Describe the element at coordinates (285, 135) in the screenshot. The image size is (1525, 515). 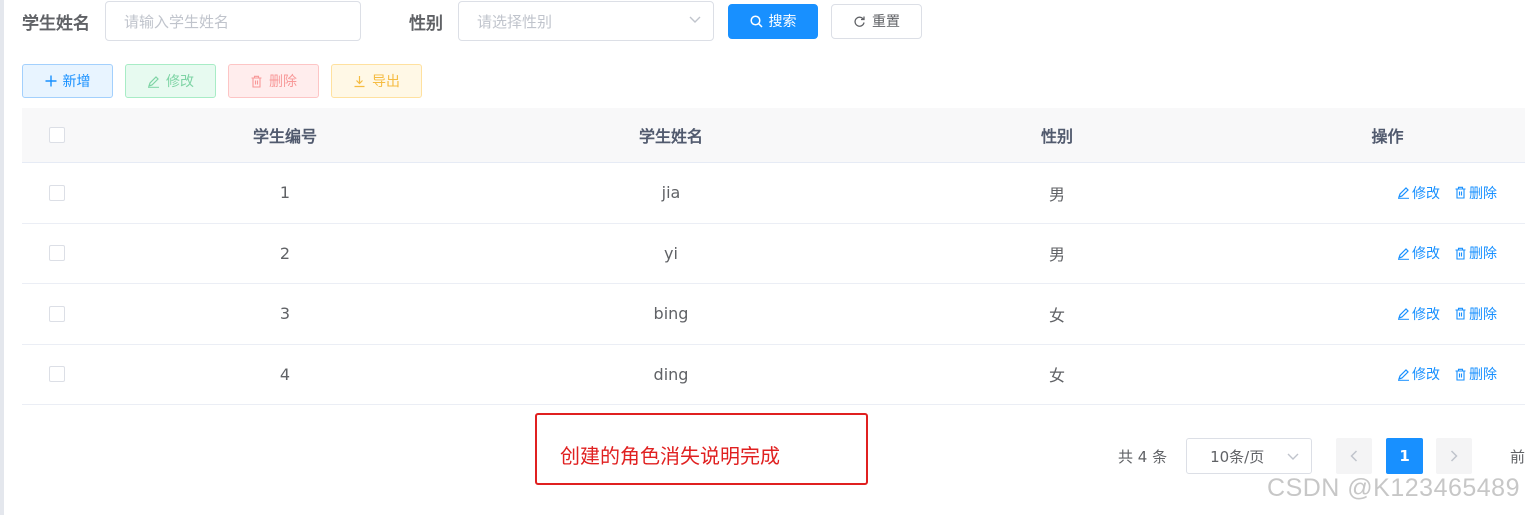
I see `header-student-id: 学生编号` at that location.